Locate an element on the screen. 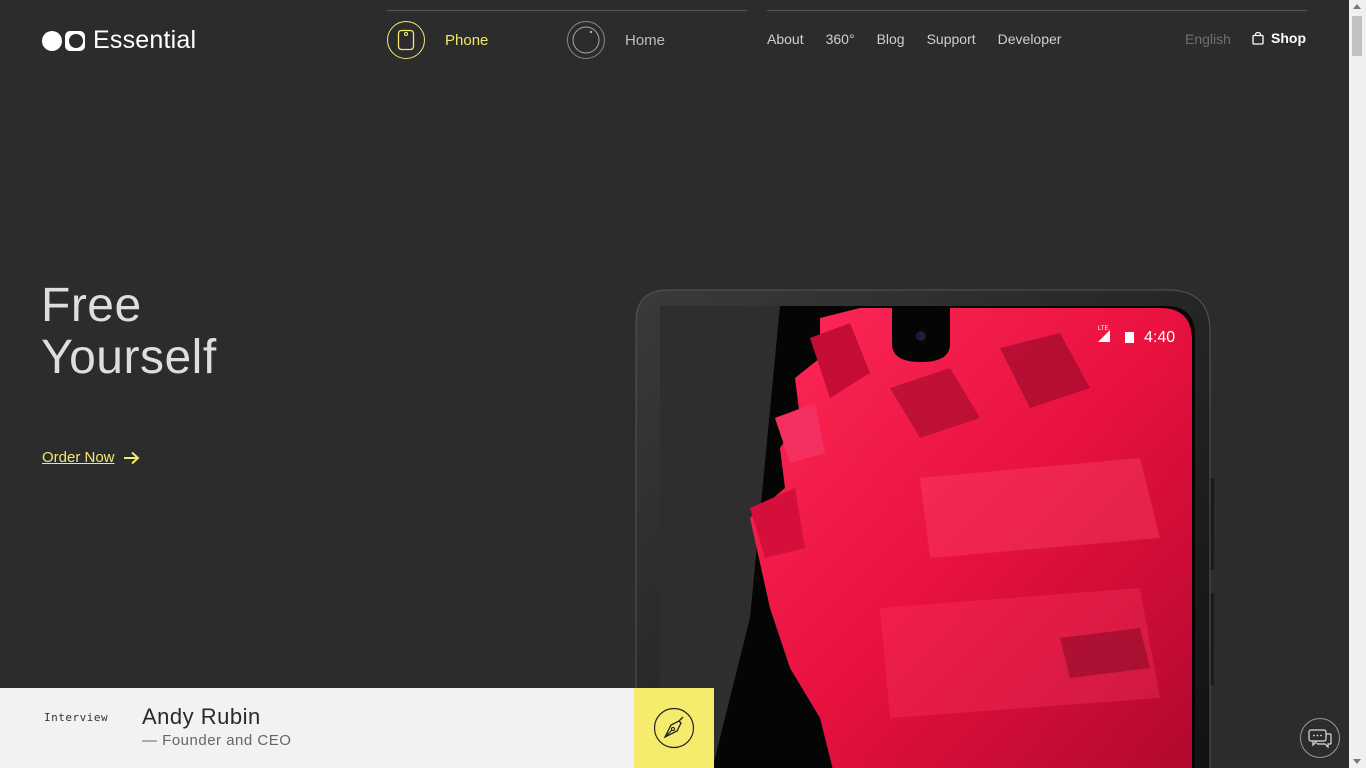  interview-open-button is located at coordinates (674, 728).